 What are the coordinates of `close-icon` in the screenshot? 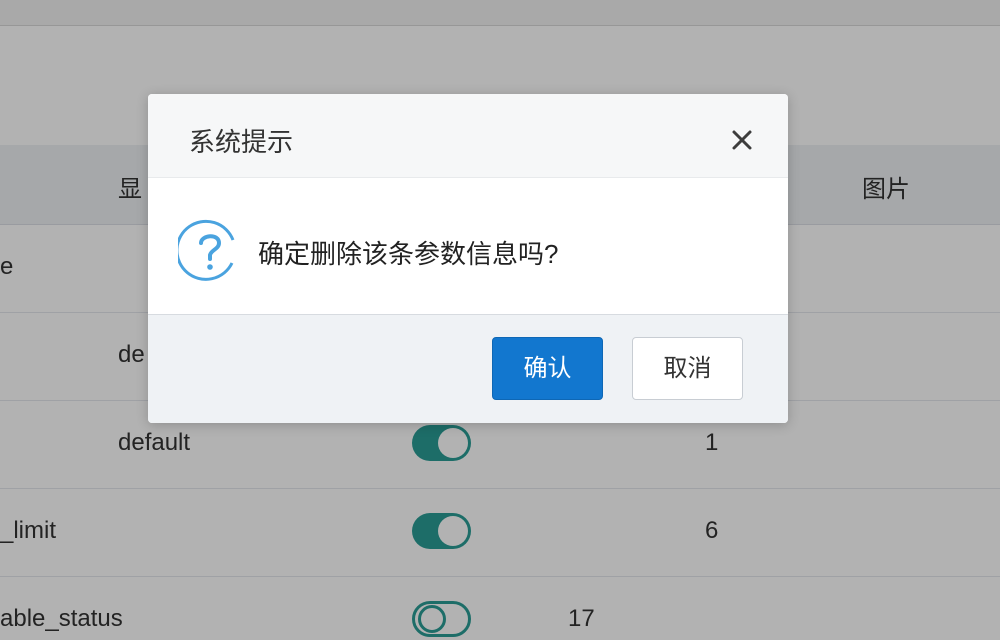 It's located at (742, 140).